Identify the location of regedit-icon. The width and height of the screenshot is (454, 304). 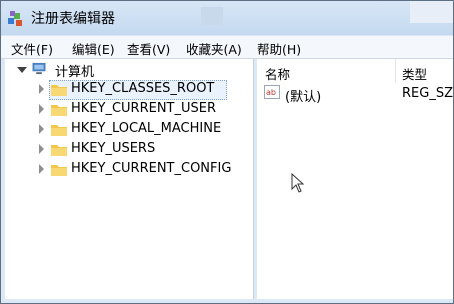
(15, 18).